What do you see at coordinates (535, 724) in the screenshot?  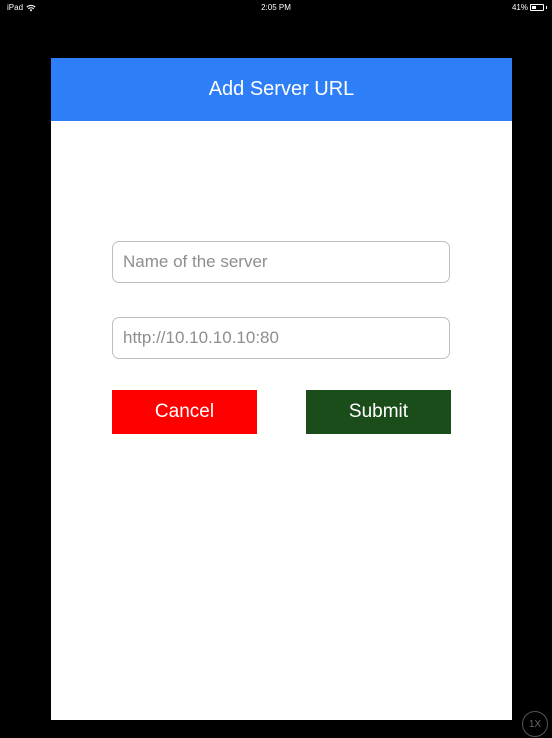 I see `zoom-badge: 1X` at bounding box center [535, 724].